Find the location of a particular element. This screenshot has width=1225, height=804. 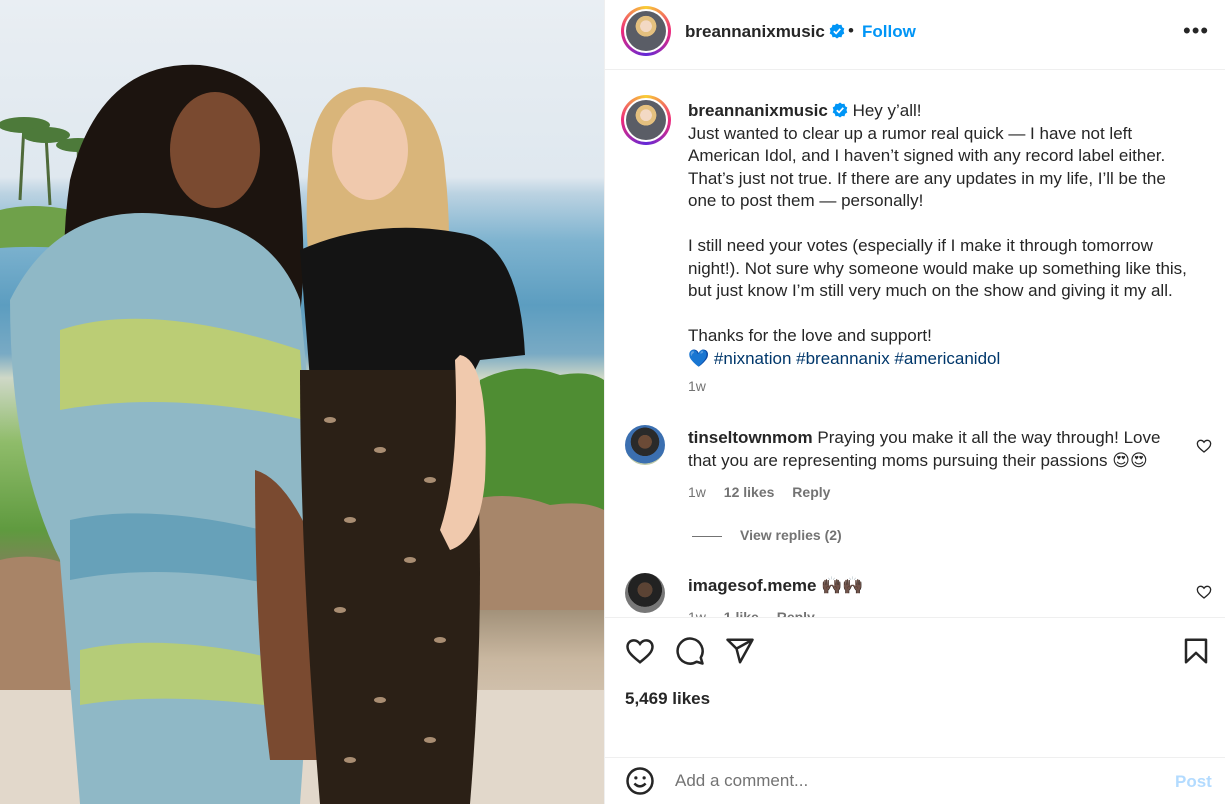

caption-greeting: Hey y’all! is located at coordinates (887, 110).